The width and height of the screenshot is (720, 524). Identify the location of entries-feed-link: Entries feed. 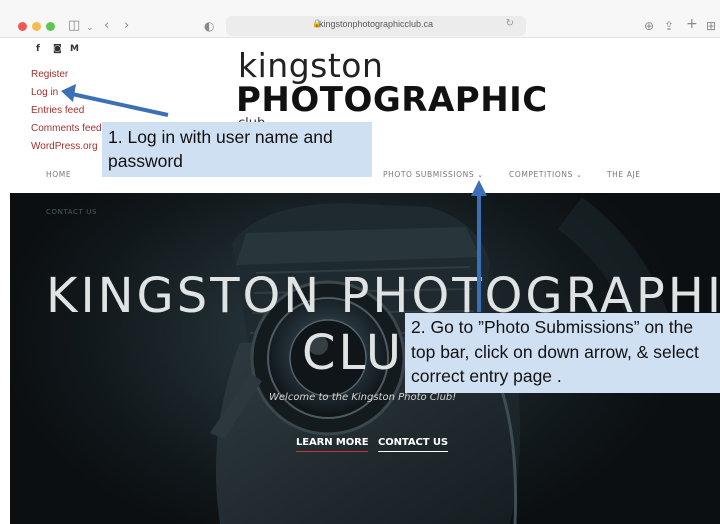
(66, 111).